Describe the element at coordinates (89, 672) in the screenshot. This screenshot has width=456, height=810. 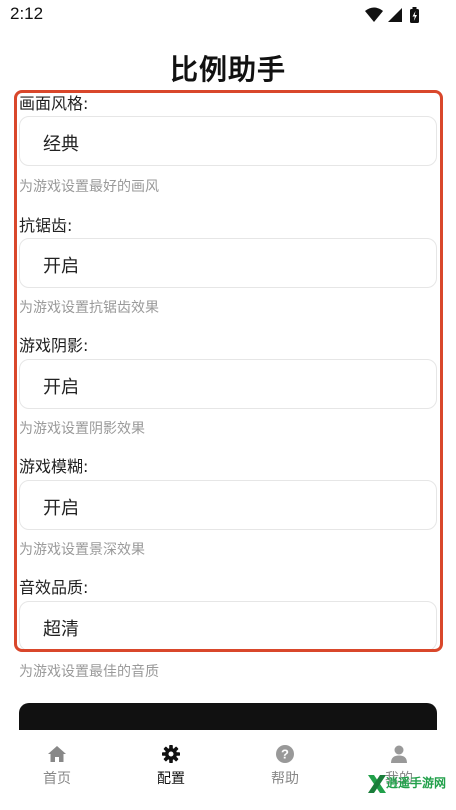
I see `setting-hint: 为游戏设置最佳的音质` at that location.